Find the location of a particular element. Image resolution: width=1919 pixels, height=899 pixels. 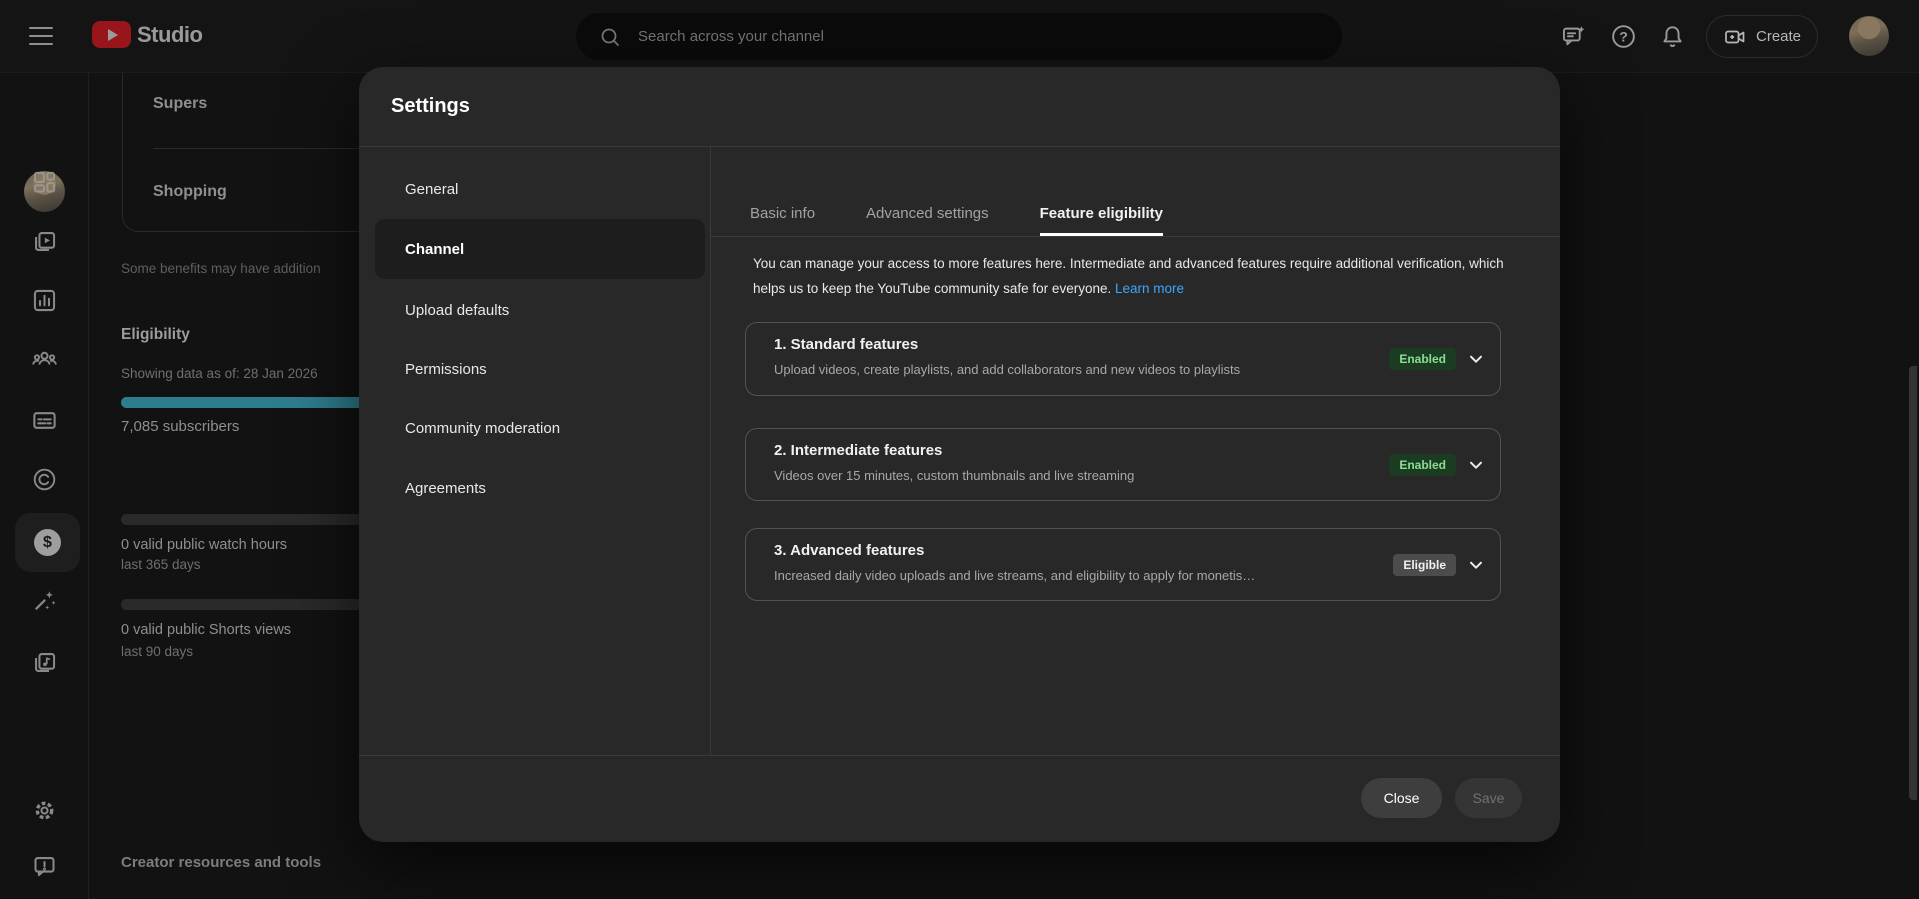

settings-nav-permissions: Permissions is located at coordinates (540, 369).